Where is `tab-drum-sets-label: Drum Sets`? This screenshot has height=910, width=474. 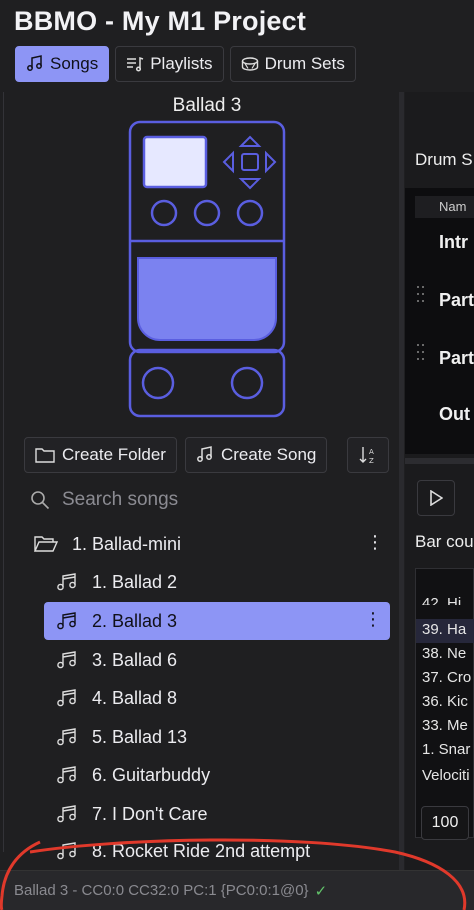 tab-drum-sets-label: Drum Sets is located at coordinates (304, 63).